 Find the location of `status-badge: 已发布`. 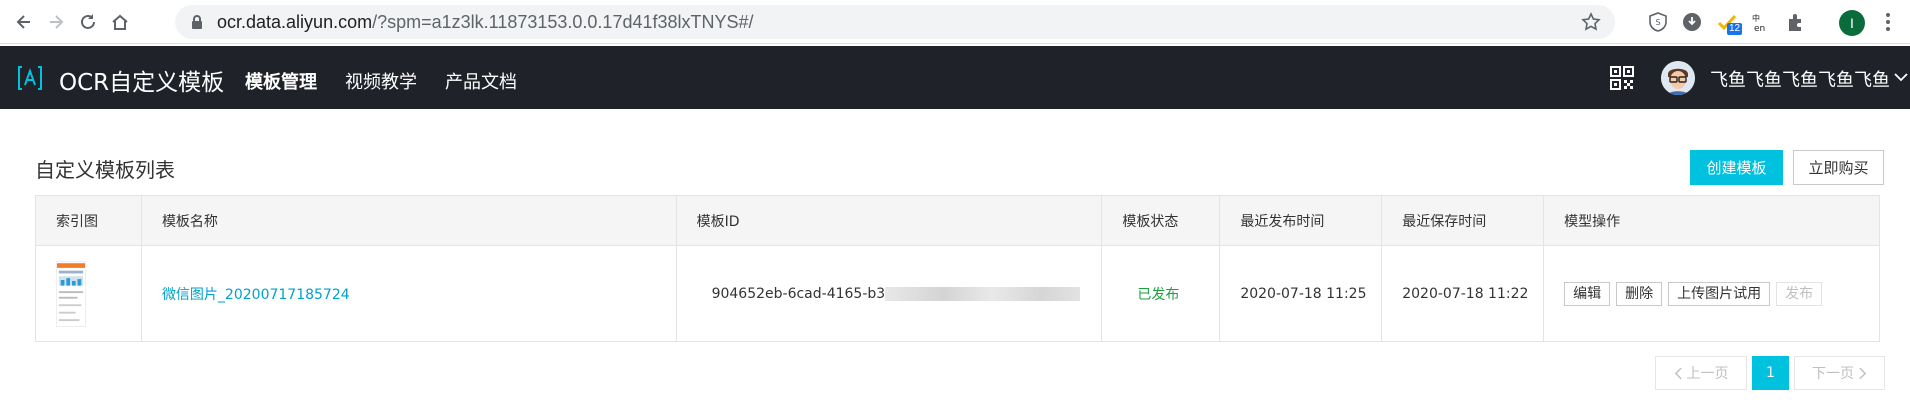

status-badge: 已发布 is located at coordinates (1158, 294).